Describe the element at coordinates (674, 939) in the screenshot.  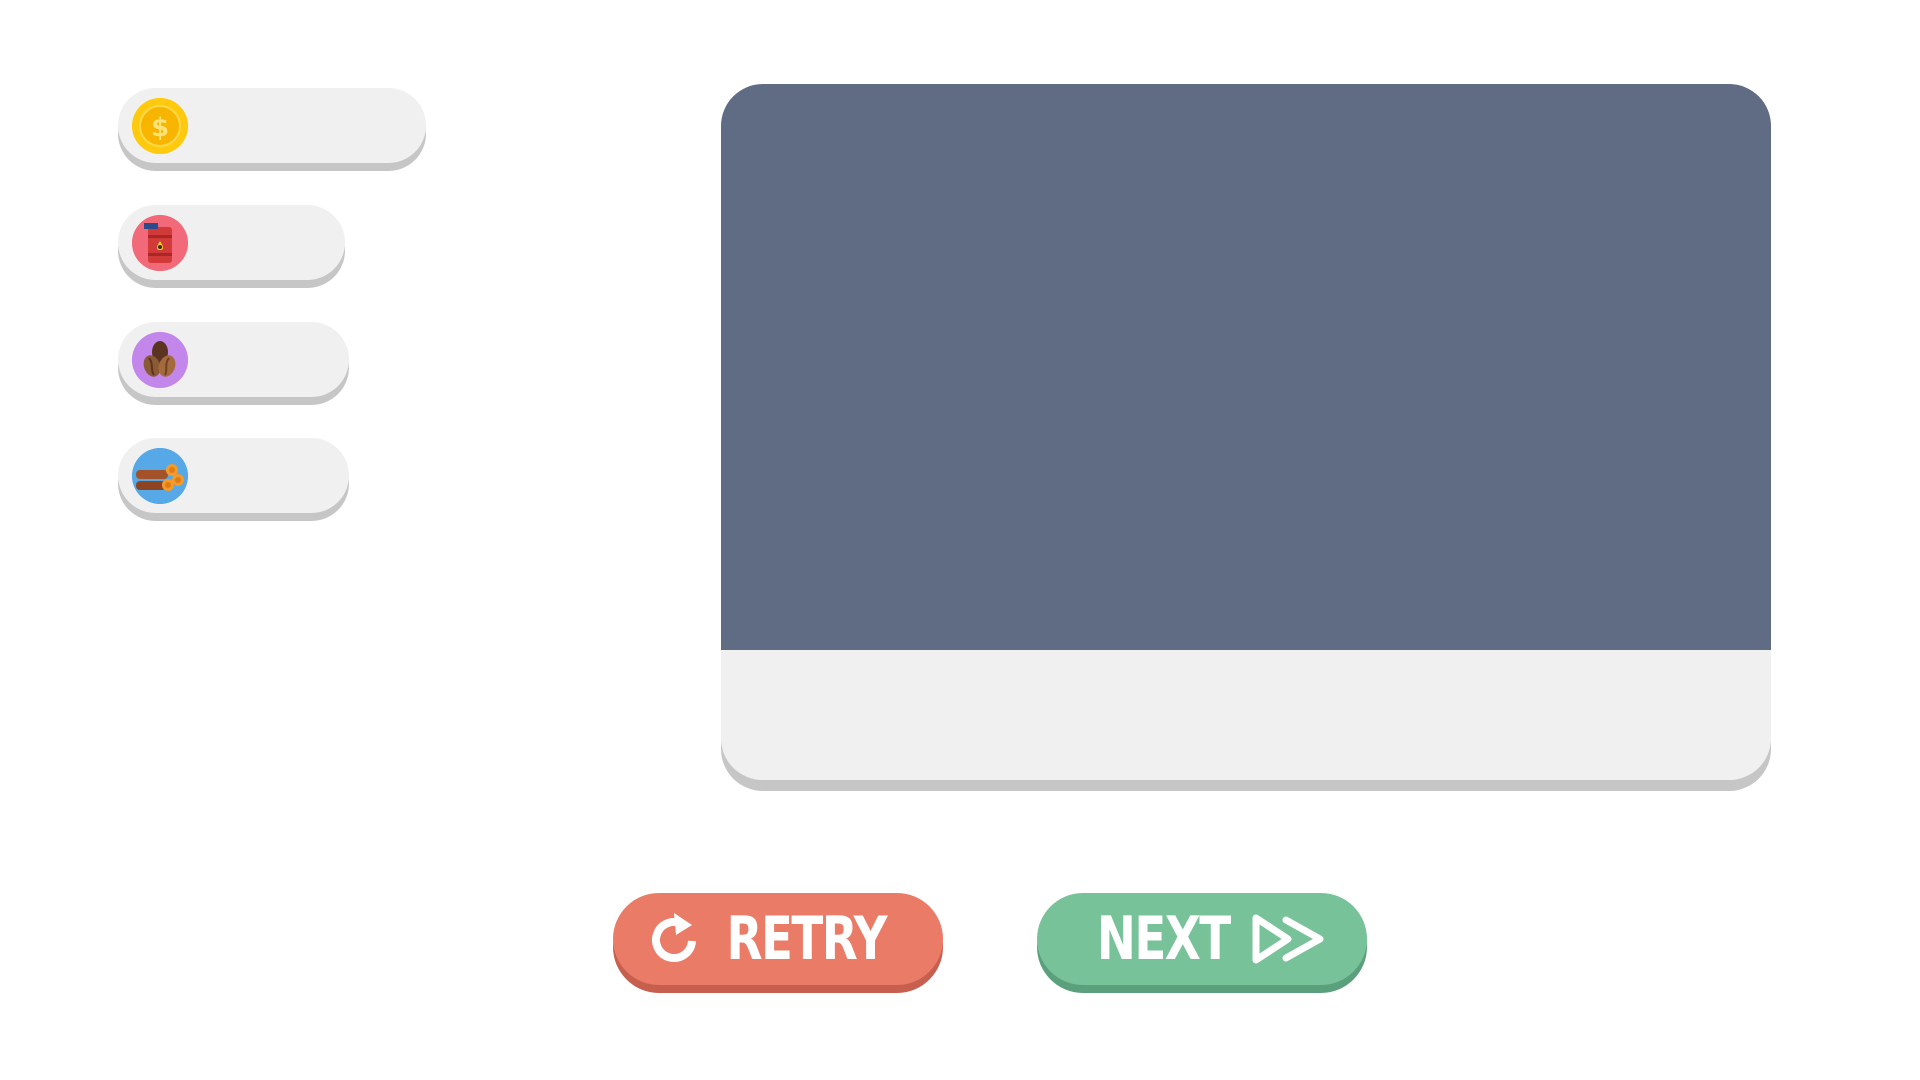
I see `retry-icon` at that location.